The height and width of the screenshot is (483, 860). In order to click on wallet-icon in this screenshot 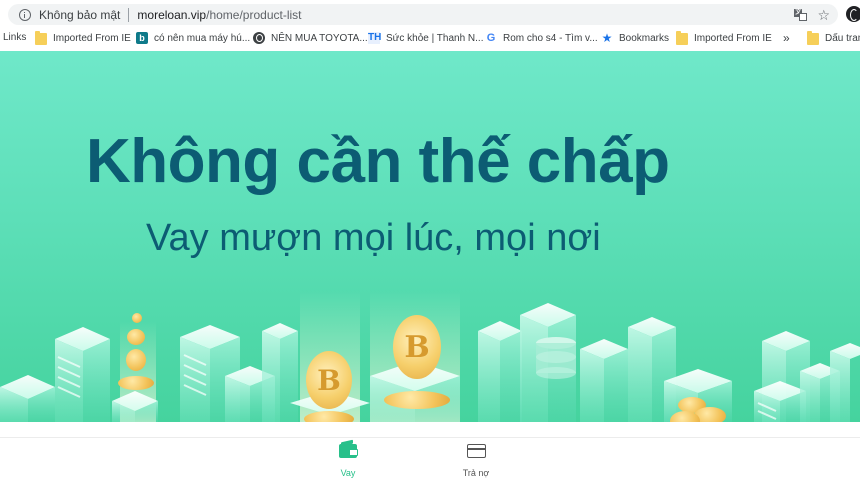, I will do `click(348, 451)`.